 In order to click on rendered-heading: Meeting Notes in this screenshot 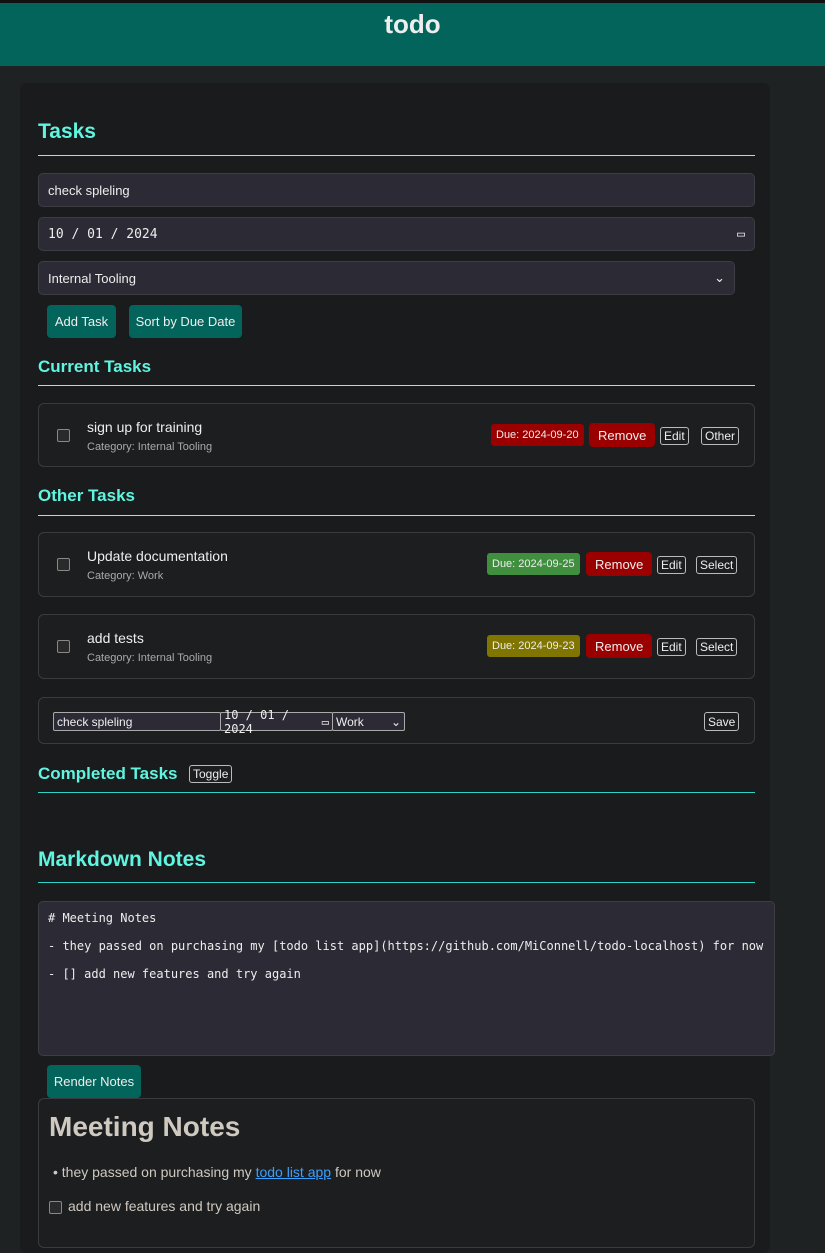, I will do `click(145, 1126)`.